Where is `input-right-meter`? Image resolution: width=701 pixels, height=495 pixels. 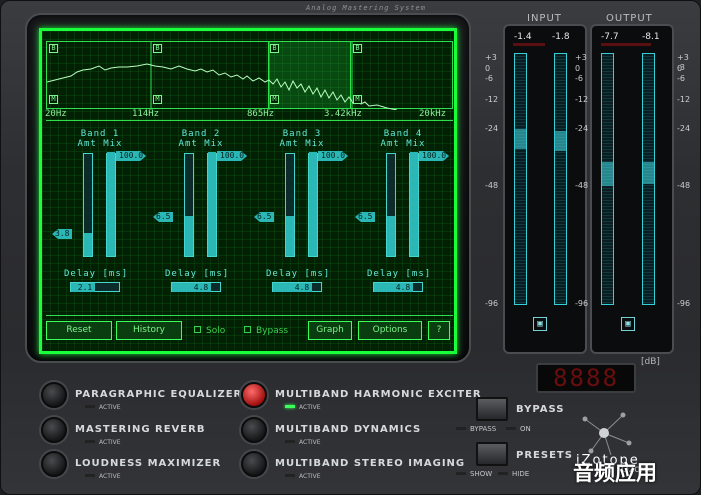 input-right-meter is located at coordinates (560, 179).